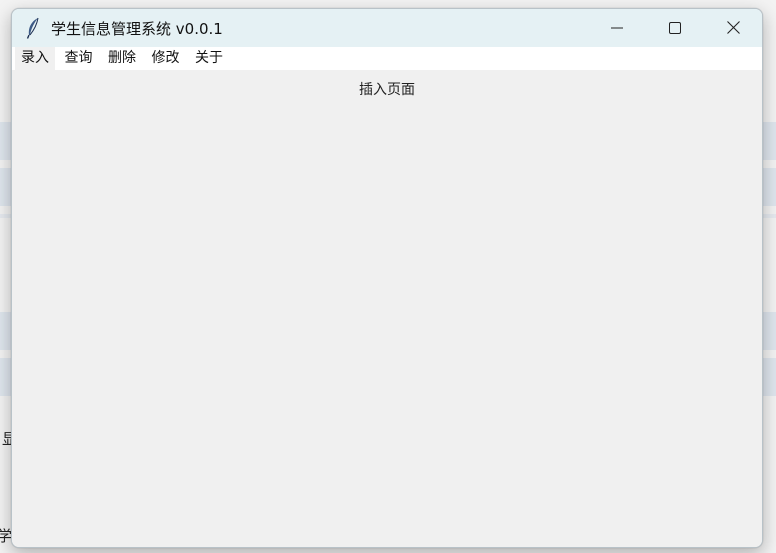  I want to click on minimize-icon, so click(617, 28).